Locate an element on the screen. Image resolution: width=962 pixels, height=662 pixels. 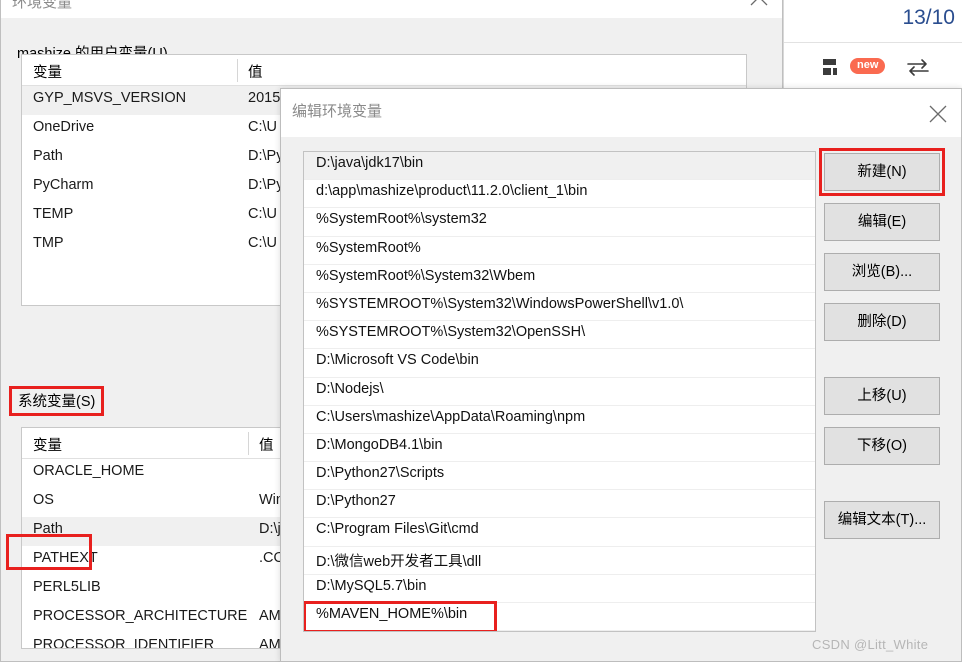
variable-name: TMP is located at coordinates (48, 243).